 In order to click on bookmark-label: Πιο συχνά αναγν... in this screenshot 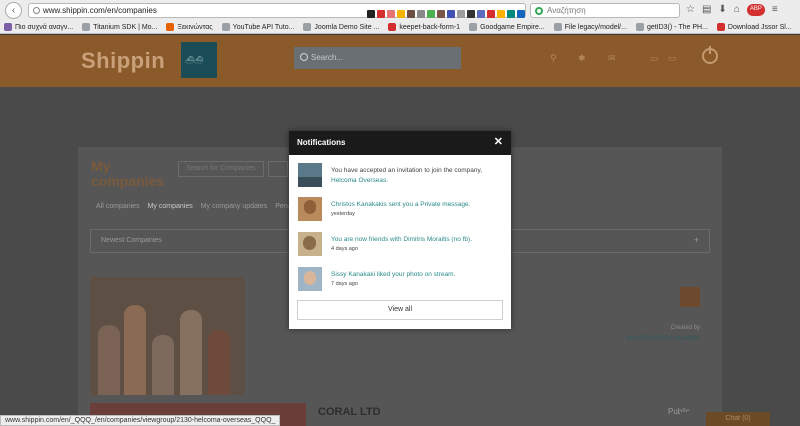, I will do `click(44, 27)`.